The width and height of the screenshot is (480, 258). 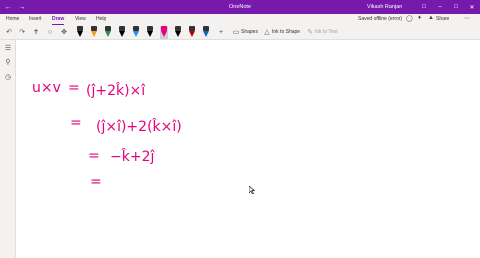 What do you see at coordinates (8, 7) in the screenshot?
I see `back-arrow-icon: ←` at bounding box center [8, 7].